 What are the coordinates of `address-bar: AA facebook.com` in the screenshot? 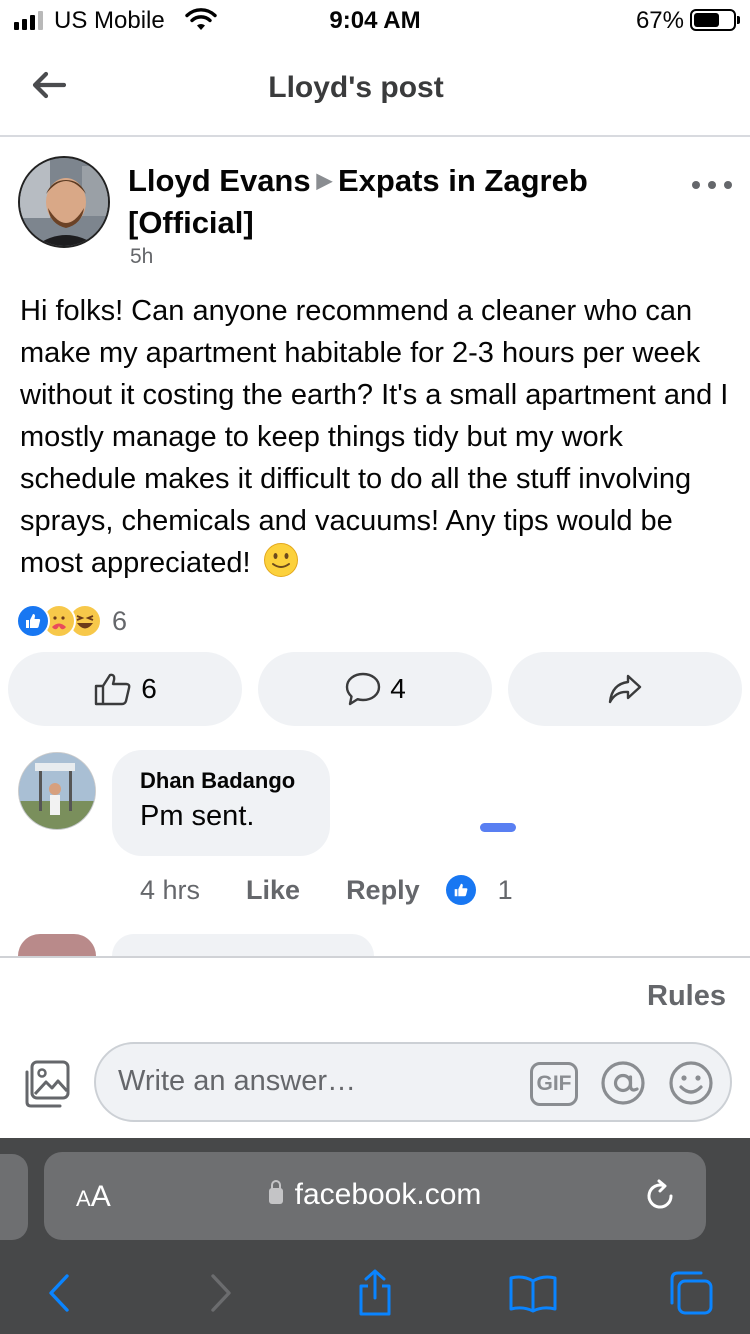 It's located at (375, 1196).